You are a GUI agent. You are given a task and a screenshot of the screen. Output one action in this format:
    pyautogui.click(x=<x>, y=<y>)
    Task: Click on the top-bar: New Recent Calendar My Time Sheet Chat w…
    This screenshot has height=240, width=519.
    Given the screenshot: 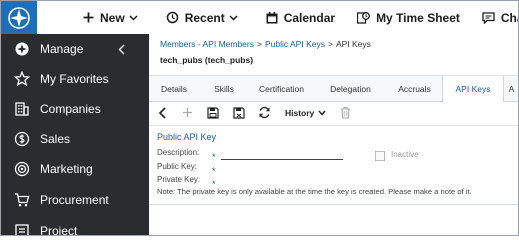 What is the action you would take?
    pyautogui.click(x=259, y=18)
    